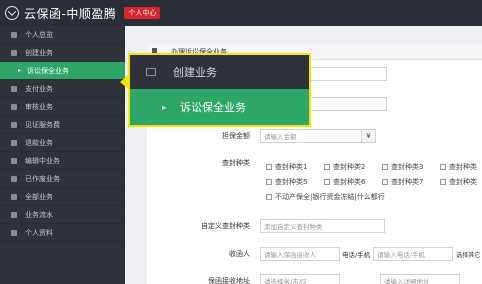 The image size is (482, 284). I want to click on callout-litigation-item: ▸ 诉讼保全业务, so click(219, 107).